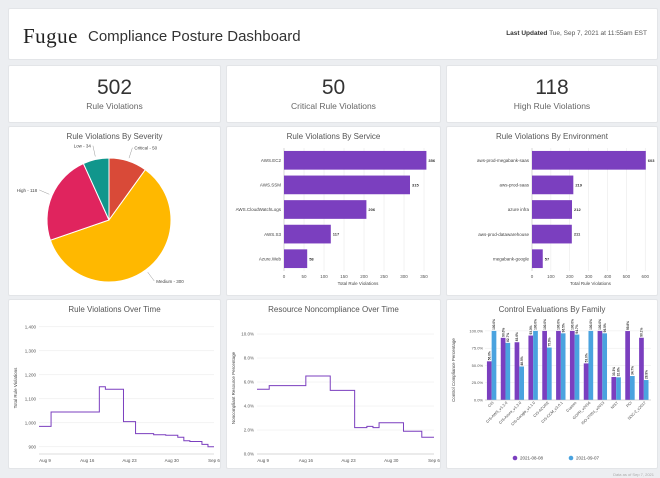 The image size is (660, 478). Describe the element at coordinates (491, 405) in the screenshot. I see `category-label: CIS` at that location.